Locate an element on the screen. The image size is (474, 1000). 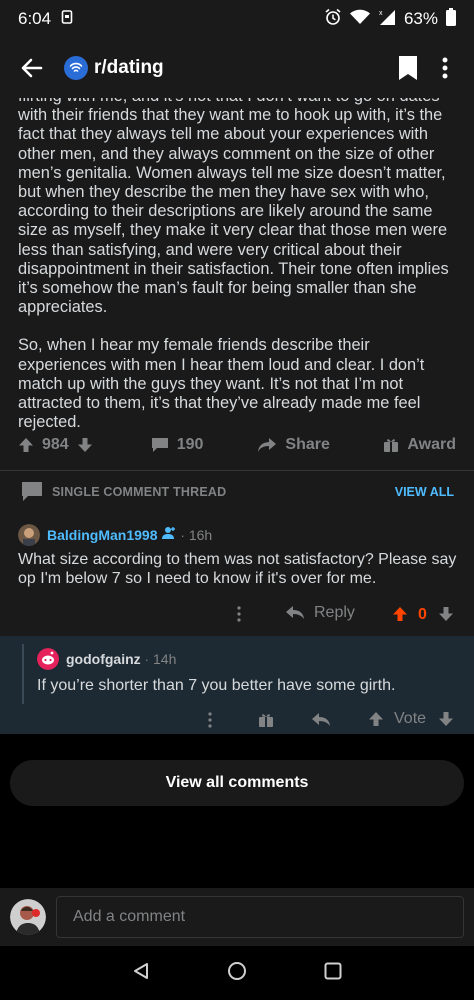
share-button: Share is located at coordinates (293, 445).